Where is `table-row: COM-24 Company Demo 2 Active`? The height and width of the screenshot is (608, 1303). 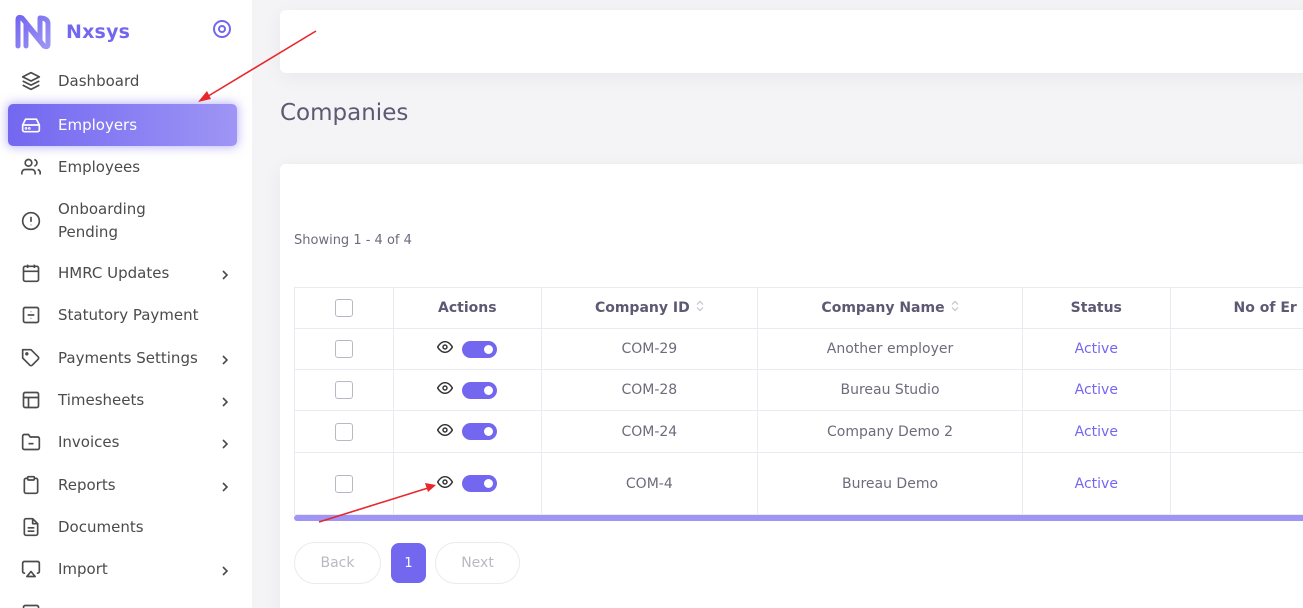 table-row: COM-24 Company Demo 2 Active is located at coordinates (798, 431).